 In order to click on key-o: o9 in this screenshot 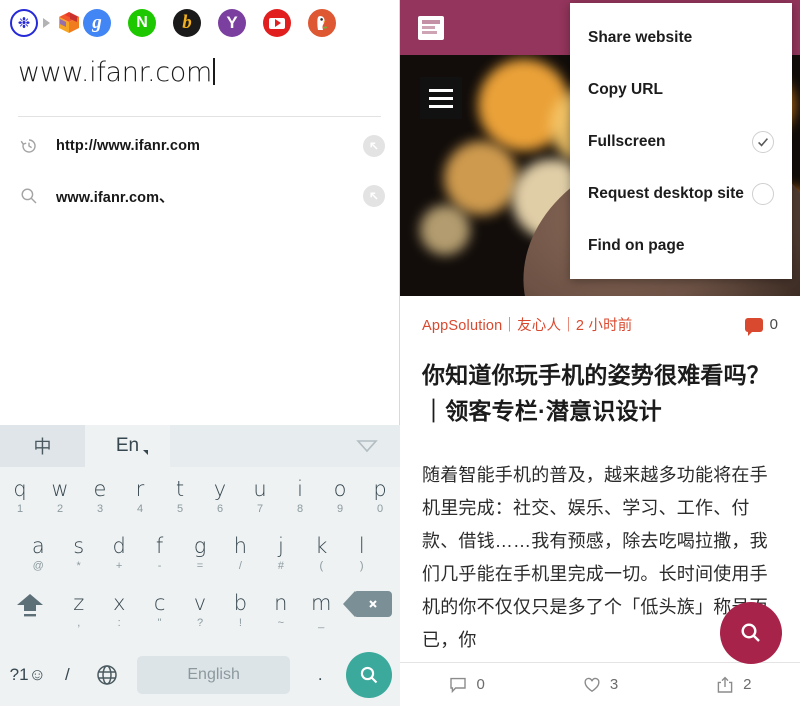, I will do `click(340, 494)`.